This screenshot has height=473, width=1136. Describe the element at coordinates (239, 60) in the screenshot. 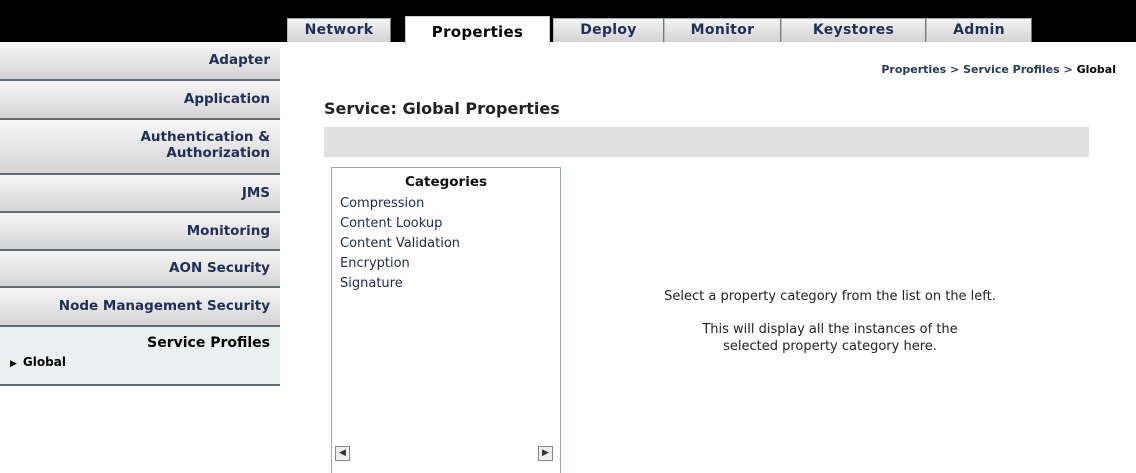

I see `sidebar-item-label: Adapter` at that location.